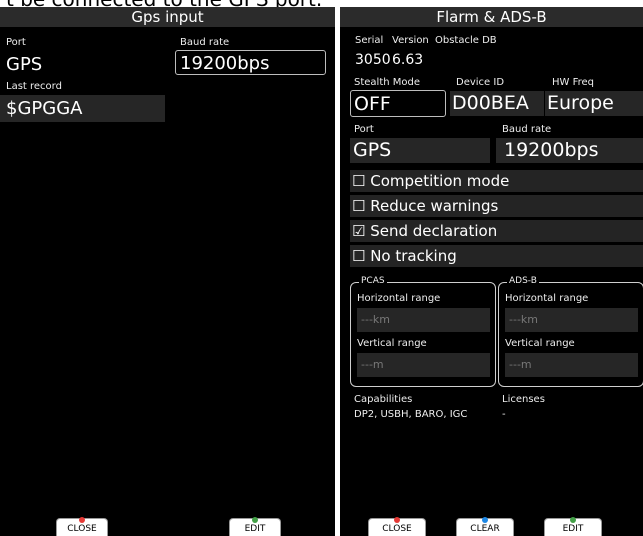 This screenshot has height=536, width=643. What do you see at coordinates (485, 520) in the screenshot?
I see `clear-indicator-icon` at bounding box center [485, 520].